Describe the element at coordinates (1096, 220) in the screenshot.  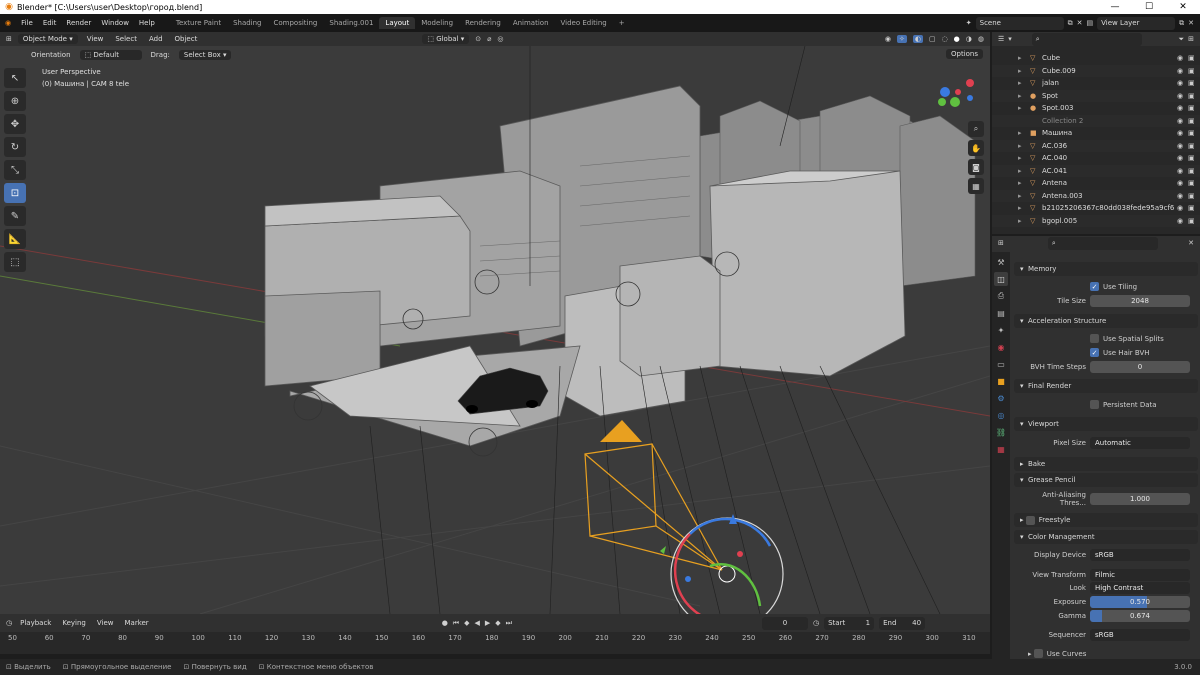
I see `outliner-item: ▸ ▽ bgopl.005 ◉ ▣` at that location.